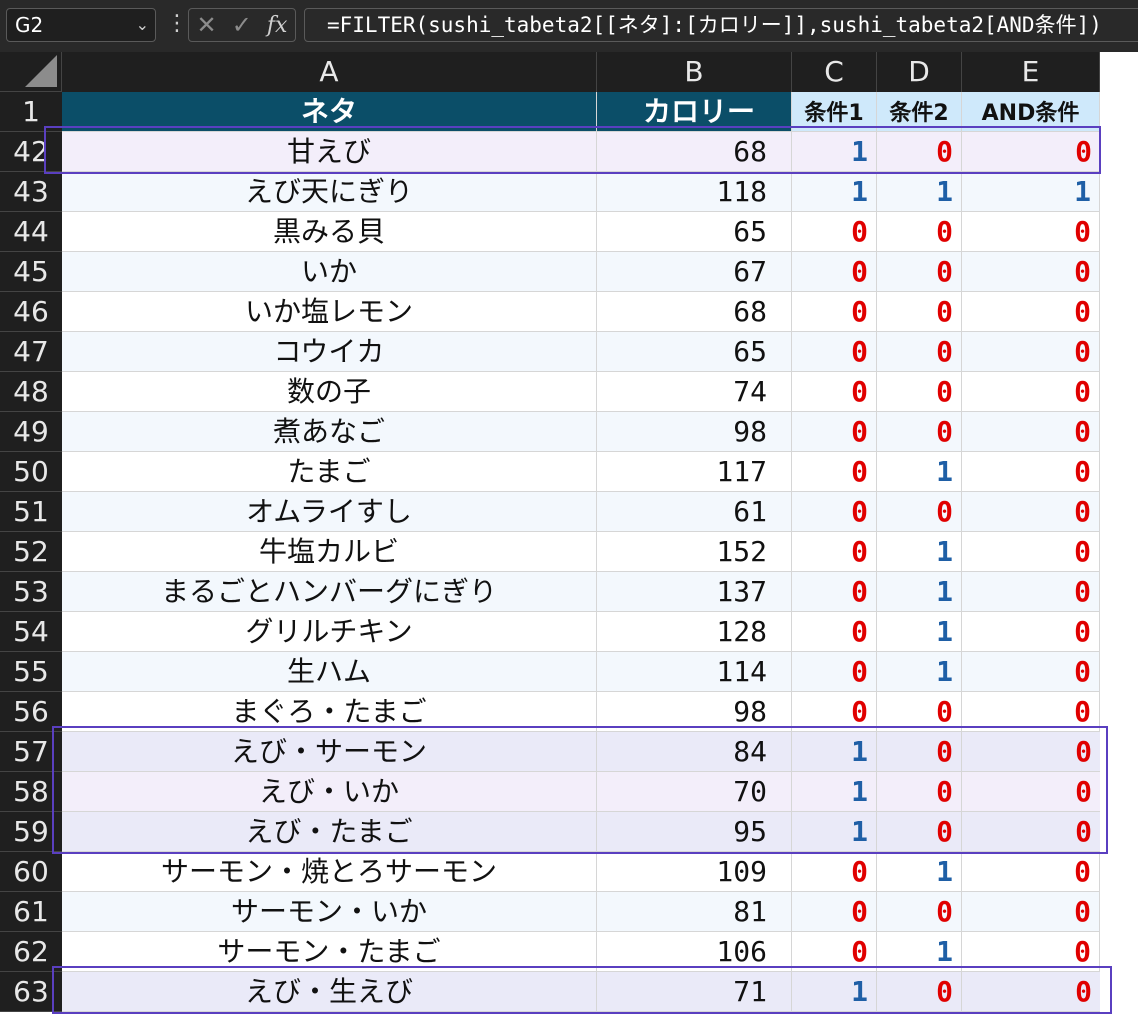  What do you see at coordinates (694, 112) in the screenshot?
I see `table-header-cell: カロリー` at bounding box center [694, 112].